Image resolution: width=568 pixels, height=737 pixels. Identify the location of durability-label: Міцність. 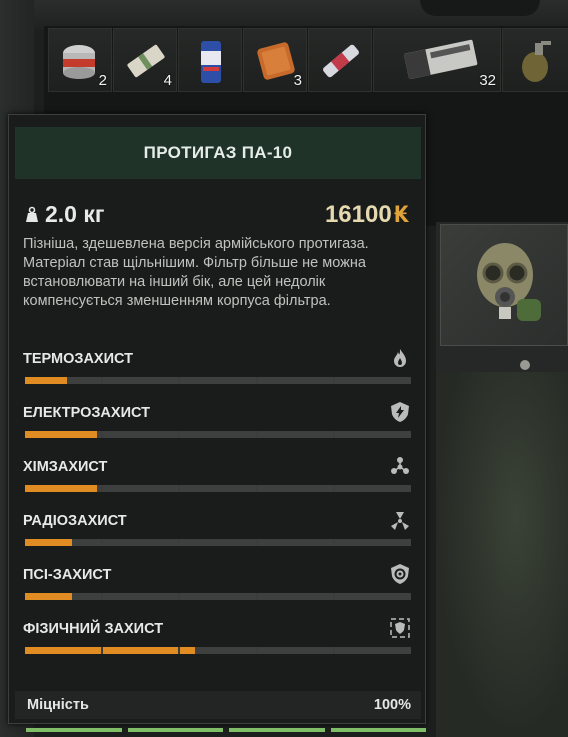
(58, 705).